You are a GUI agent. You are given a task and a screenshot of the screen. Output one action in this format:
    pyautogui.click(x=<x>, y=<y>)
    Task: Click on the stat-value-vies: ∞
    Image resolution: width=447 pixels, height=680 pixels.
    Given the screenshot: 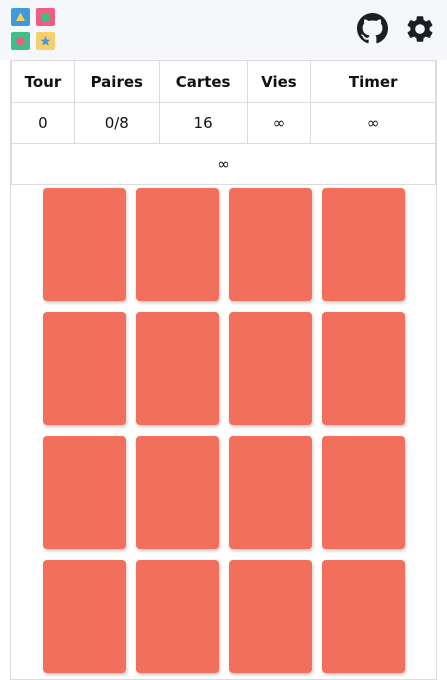 What is the action you would take?
    pyautogui.click(x=279, y=123)
    